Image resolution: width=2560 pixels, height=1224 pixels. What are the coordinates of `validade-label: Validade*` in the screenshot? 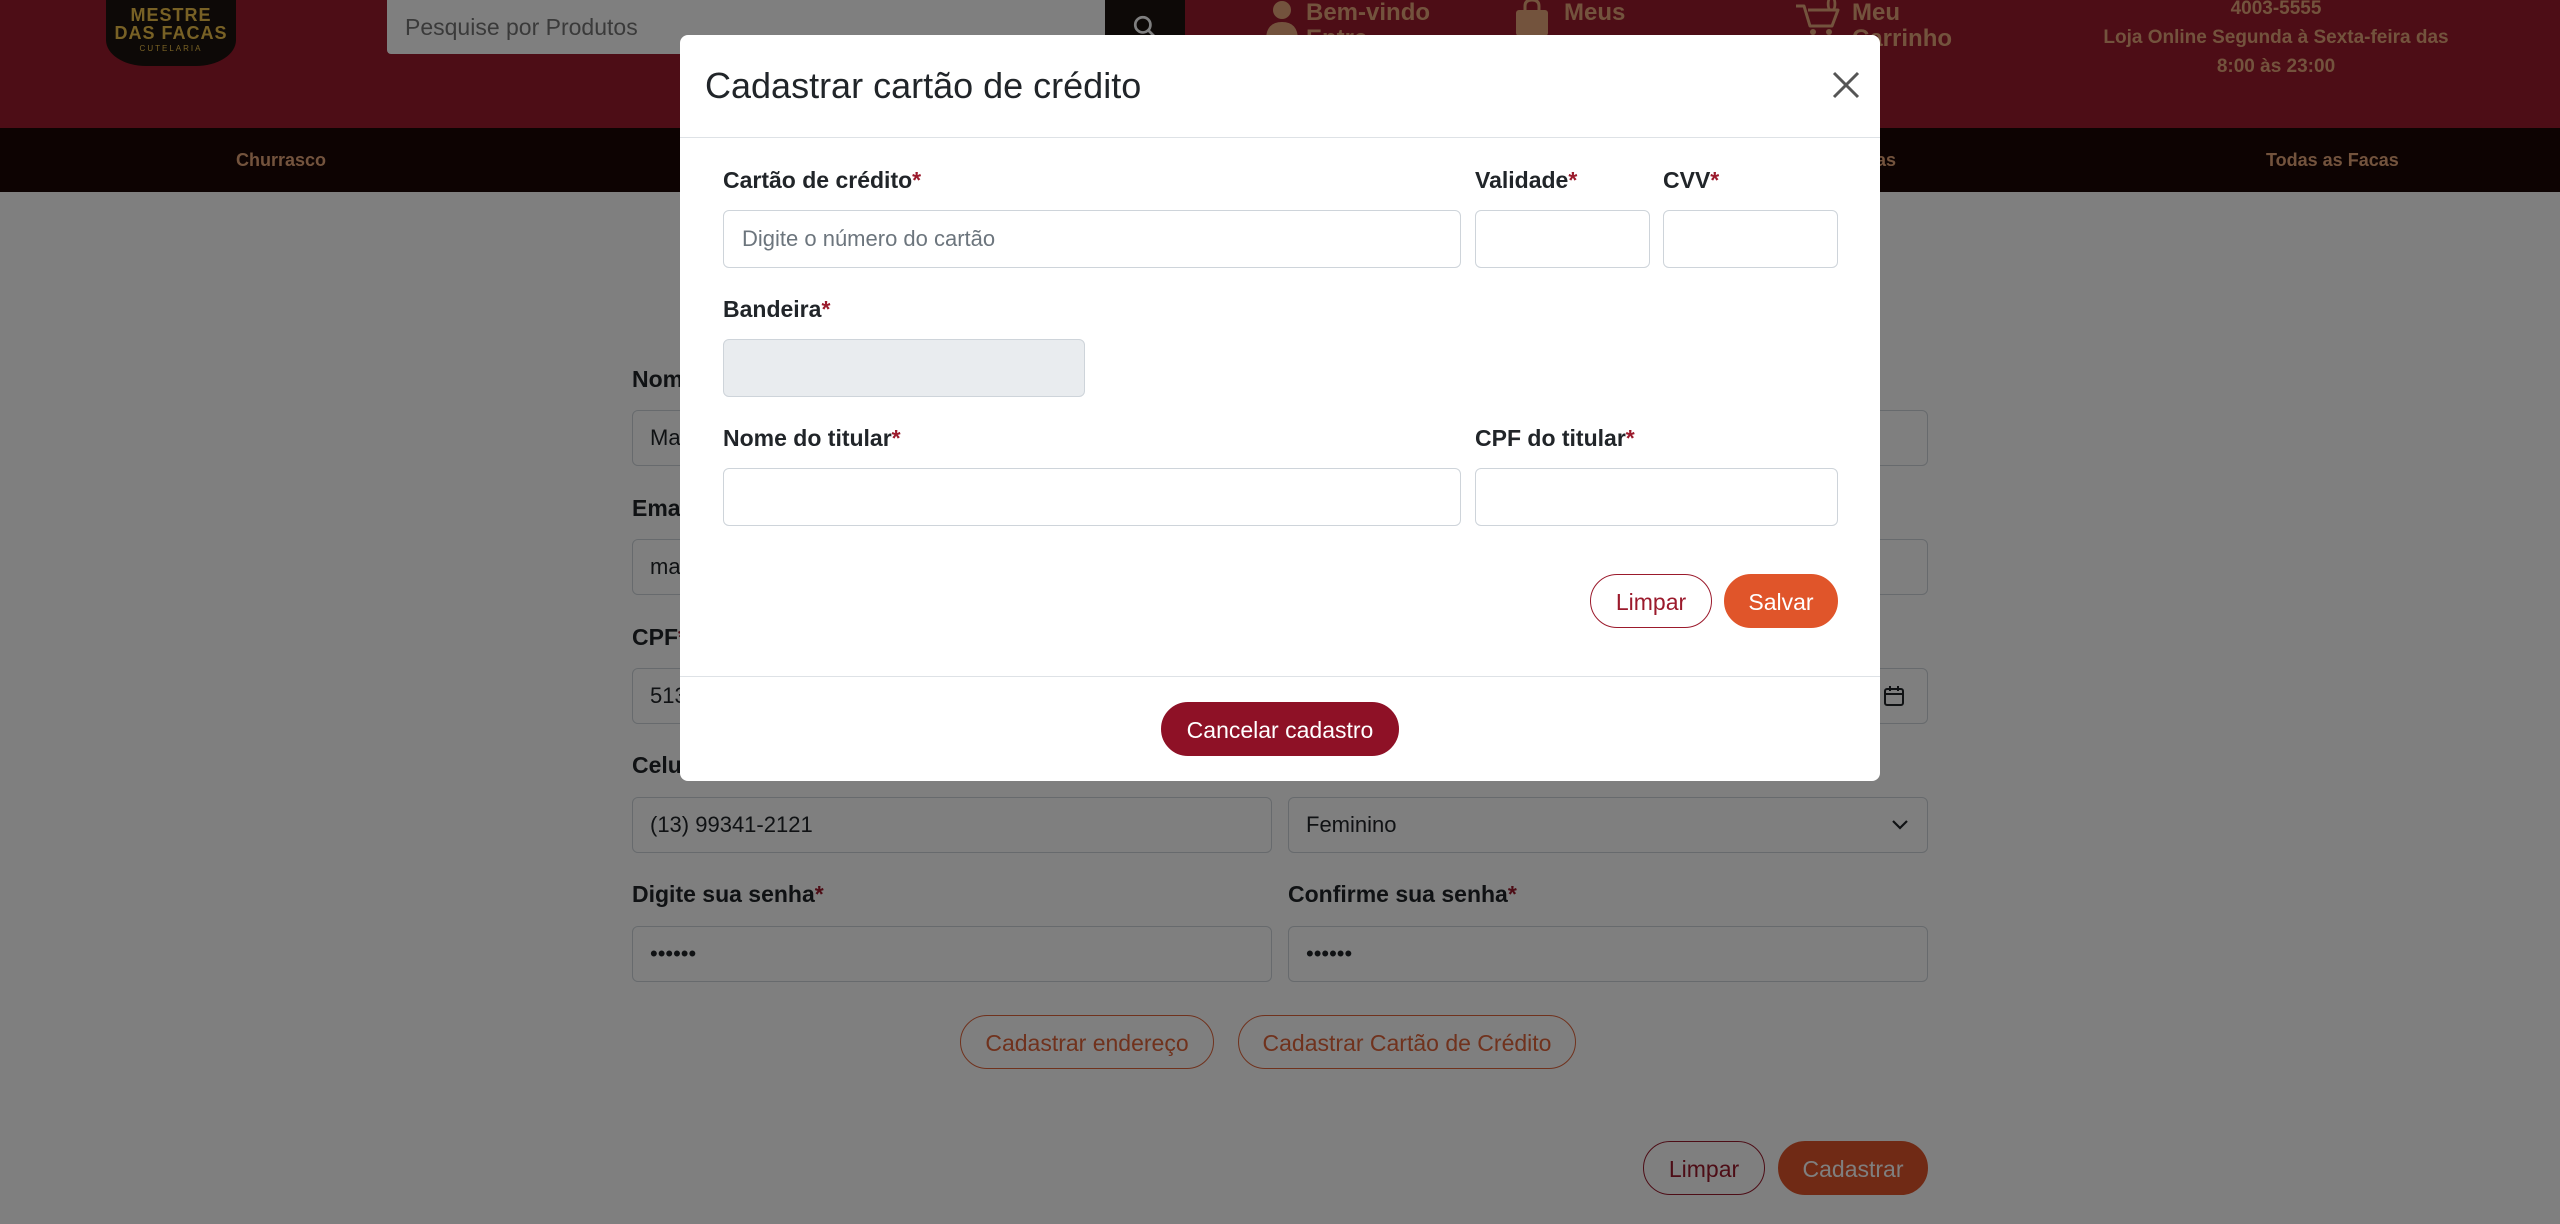 It's located at (1526, 180).